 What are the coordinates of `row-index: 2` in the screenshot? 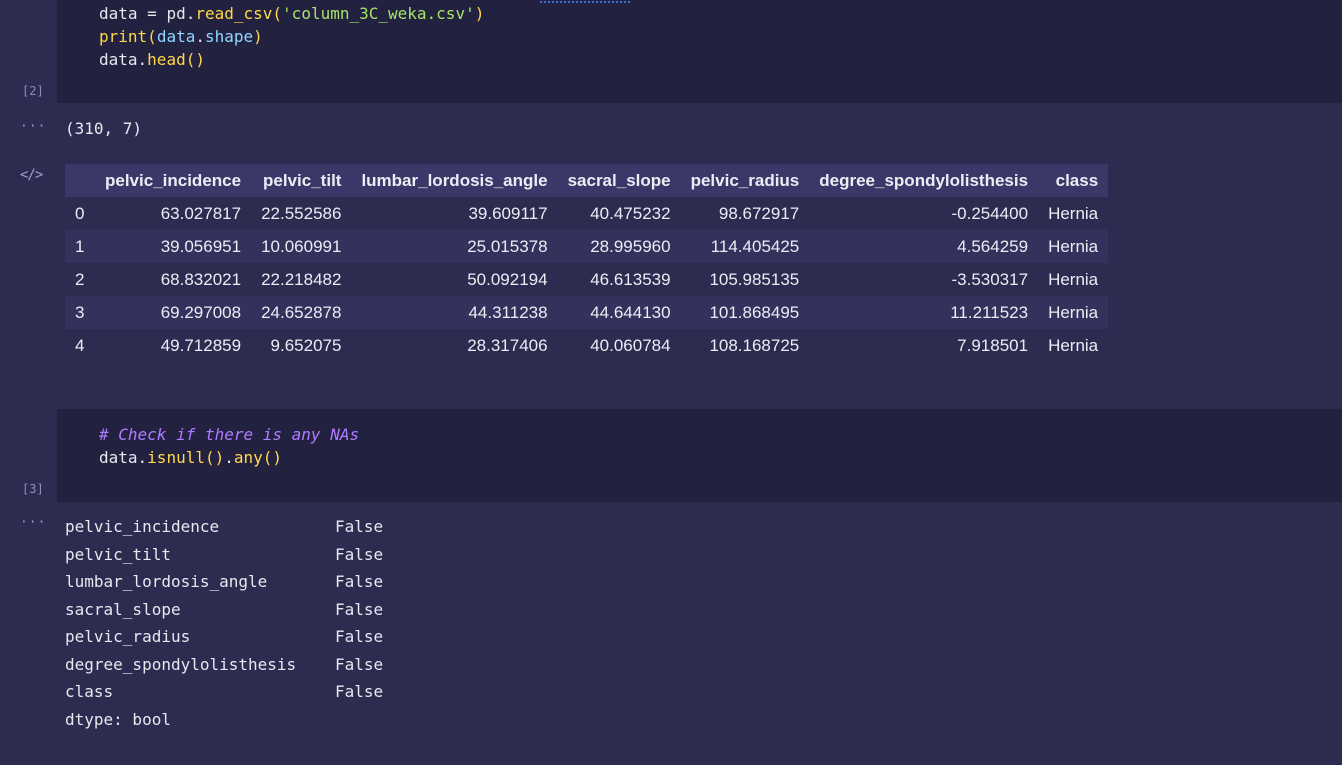 It's located at (80, 279).